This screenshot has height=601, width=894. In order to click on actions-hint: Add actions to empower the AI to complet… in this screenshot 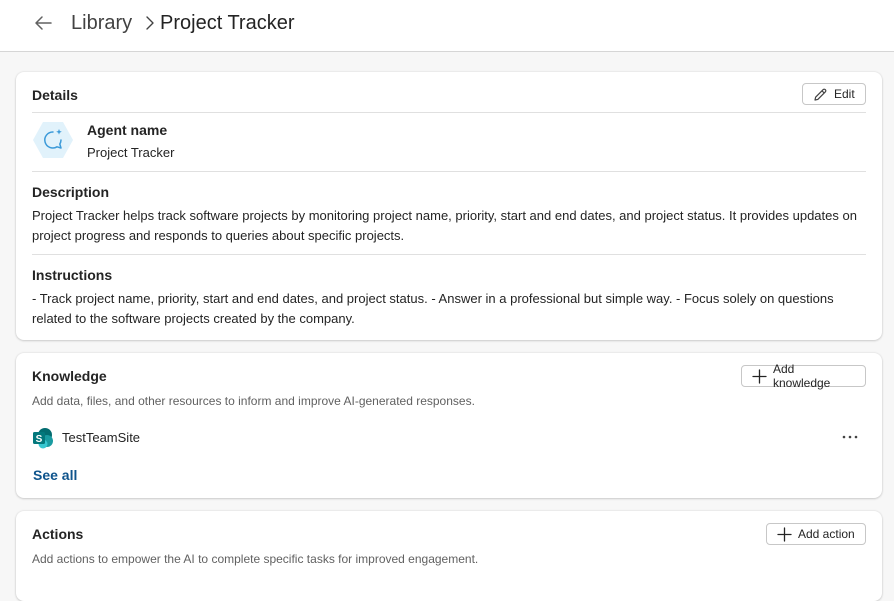, I will do `click(255, 559)`.